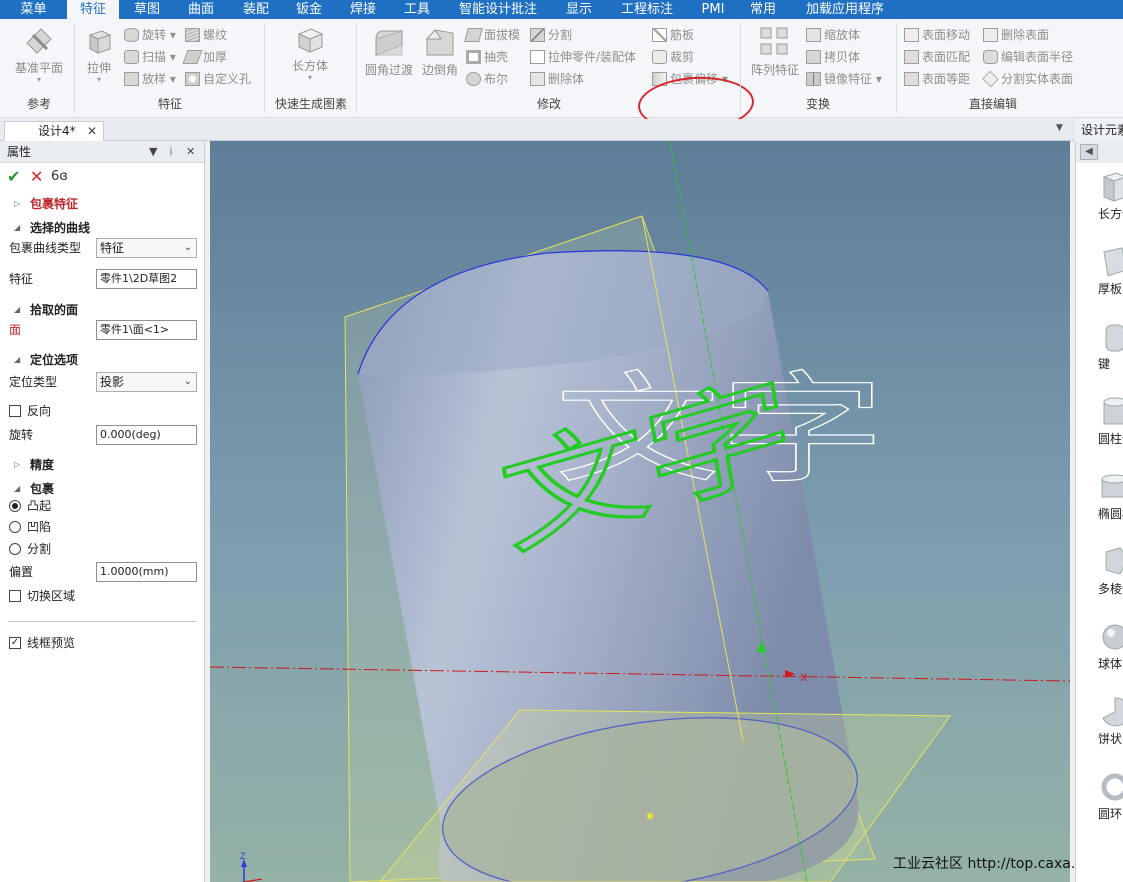 This screenshot has width=1123, height=882. What do you see at coordinates (310, 58) in the screenshot?
I see `box-button: 长方体 ▾` at bounding box center [310, 58].